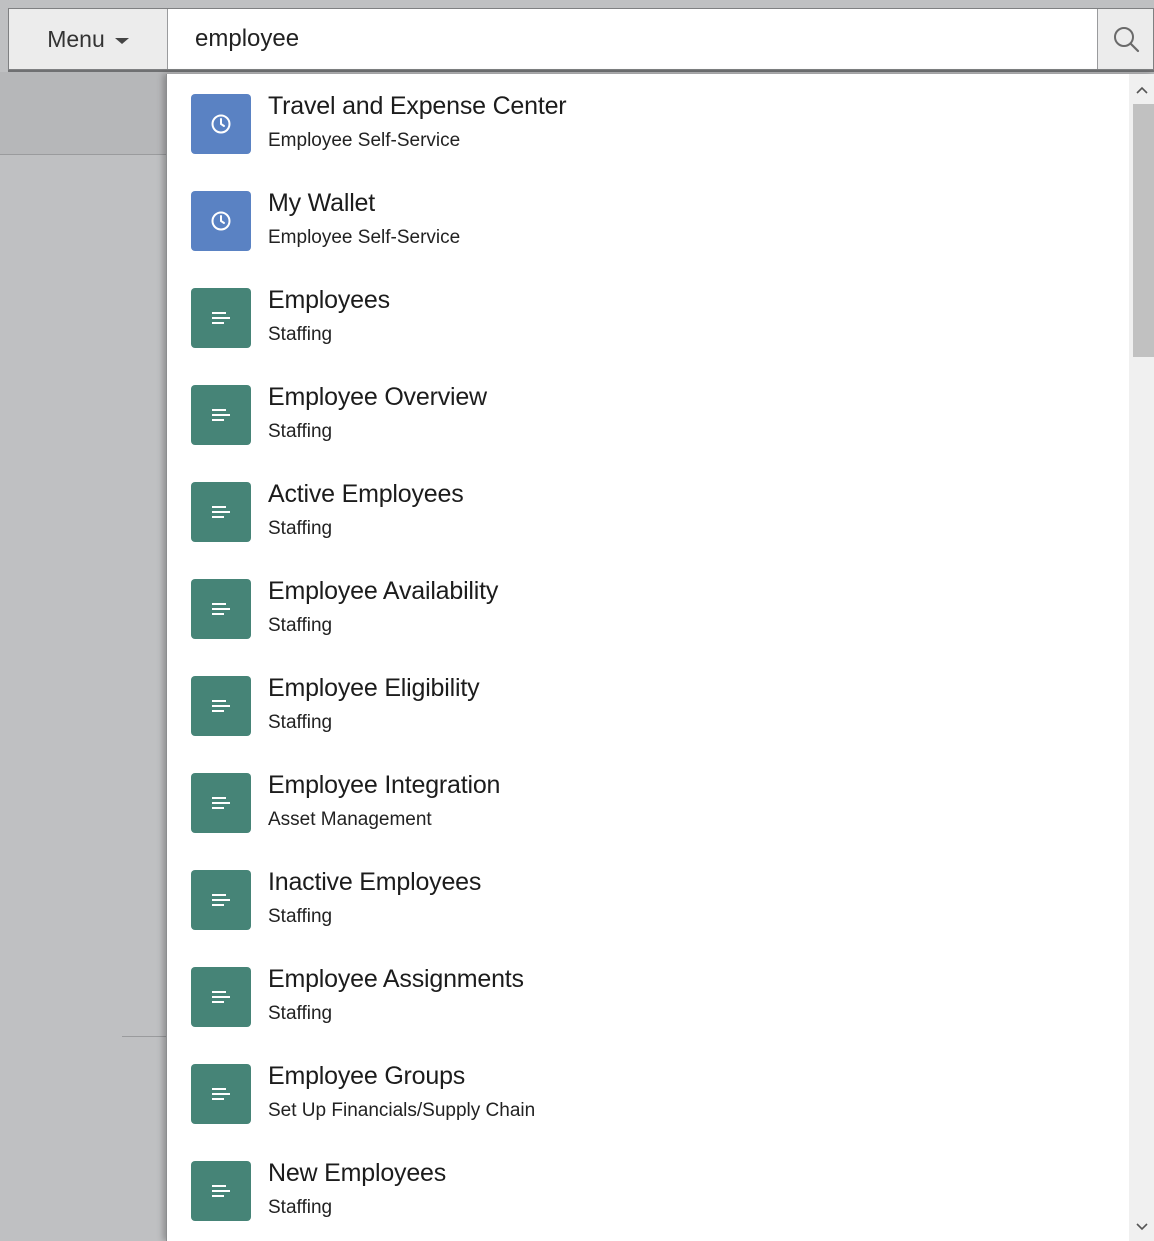 This screenshot has height=1241, width=1154. I want to click on chevron-down-icon, so click(1141, 1227).